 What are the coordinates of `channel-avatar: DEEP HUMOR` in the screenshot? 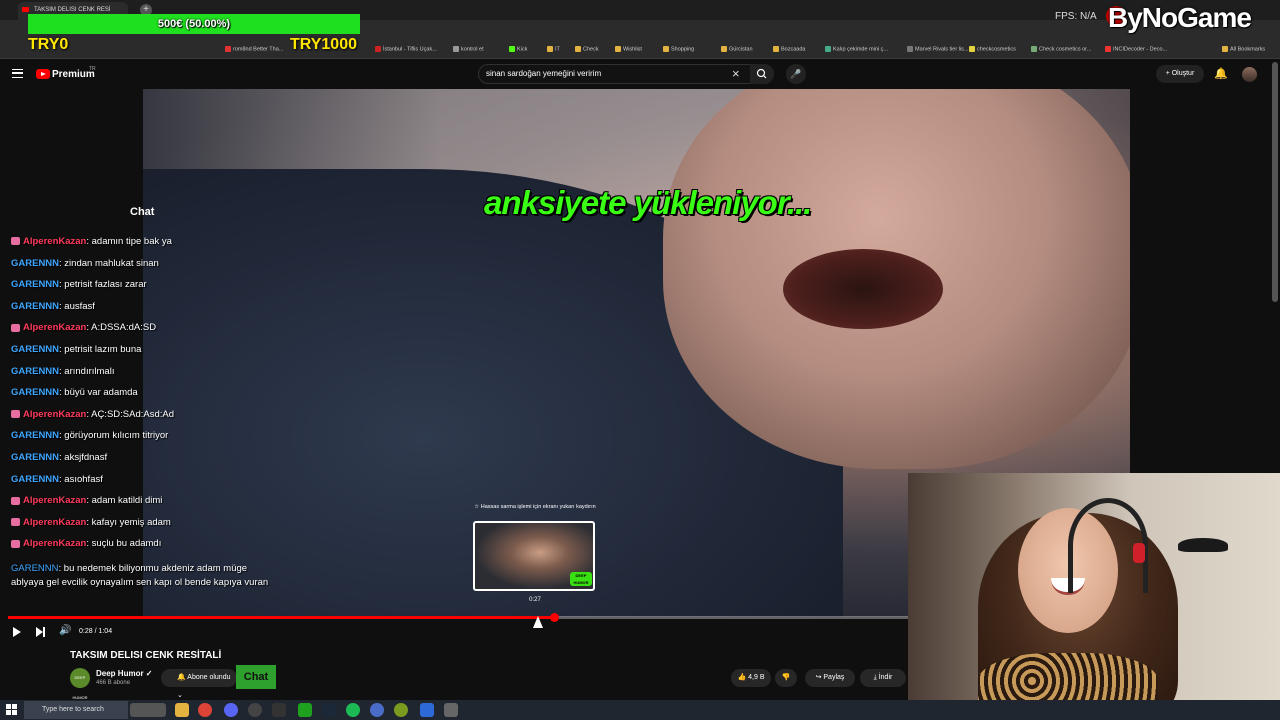 It's located at (80, 684).